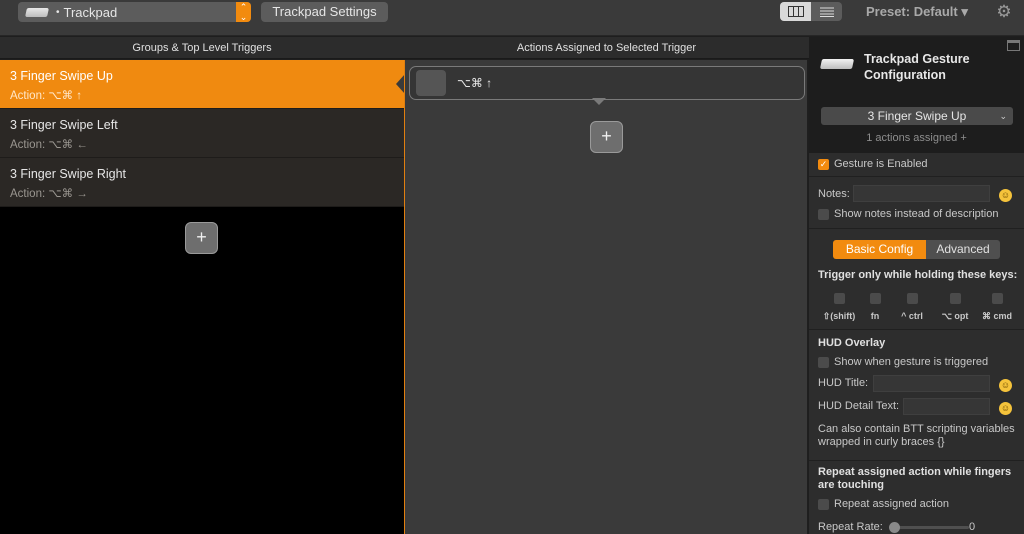 The height and width of the screenshot is (534, 1024). What do you see at coordinates (823, 214) in the screenshot?
I see `show-notes-checkbox` at bounding box center [823, 214].